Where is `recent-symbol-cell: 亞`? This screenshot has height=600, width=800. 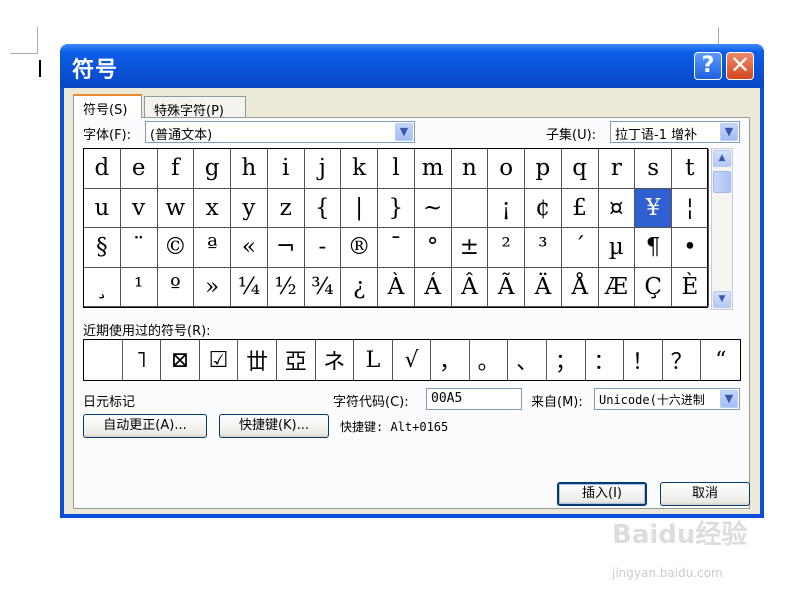
recent-symbol-cell: 亞 is located at coordinates (296, 360).